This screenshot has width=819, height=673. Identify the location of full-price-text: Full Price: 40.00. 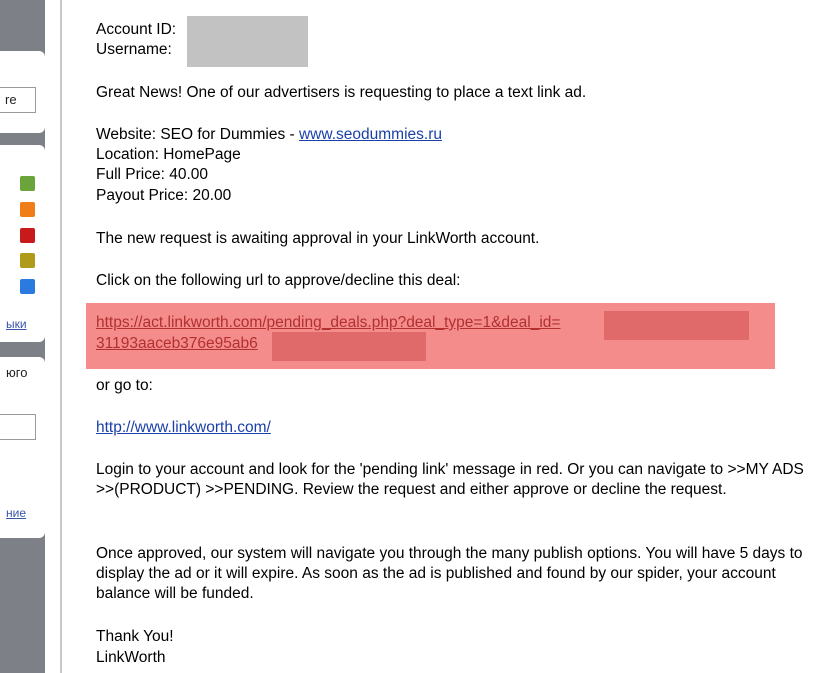
(152, 174).